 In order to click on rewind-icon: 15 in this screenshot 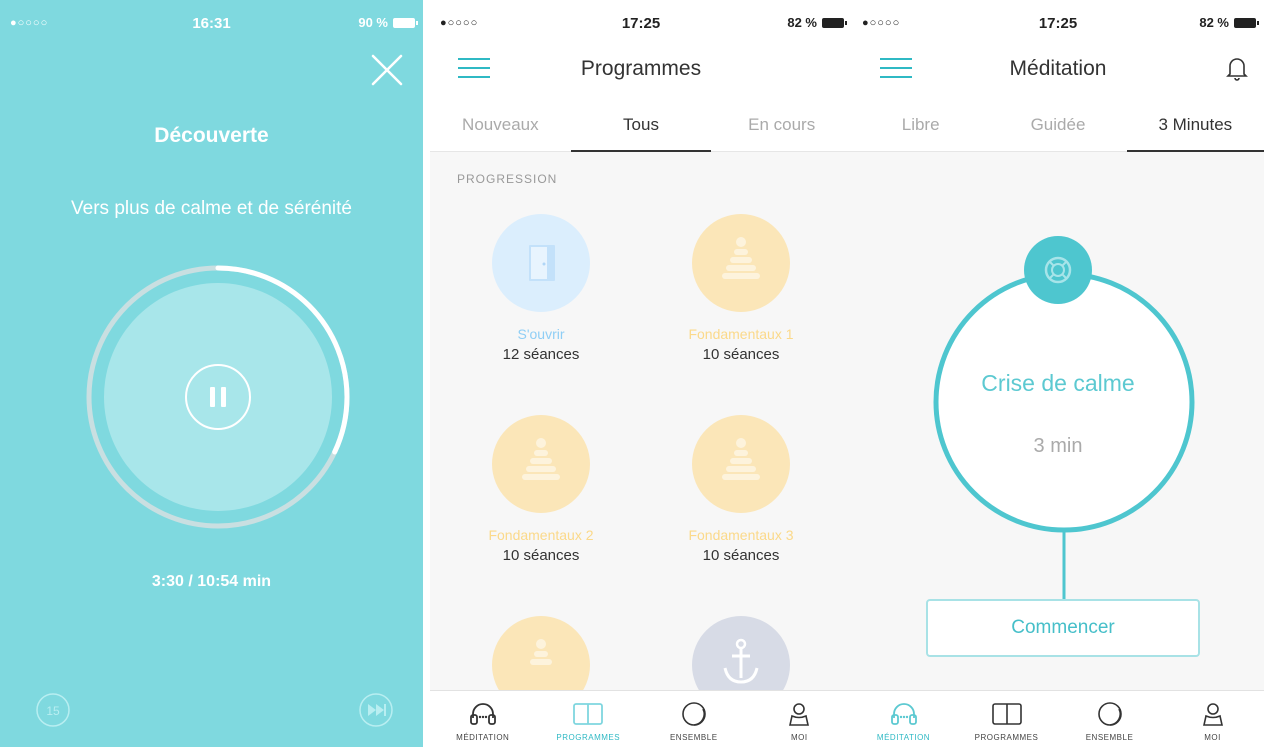, I will do `click(53, 710)`.